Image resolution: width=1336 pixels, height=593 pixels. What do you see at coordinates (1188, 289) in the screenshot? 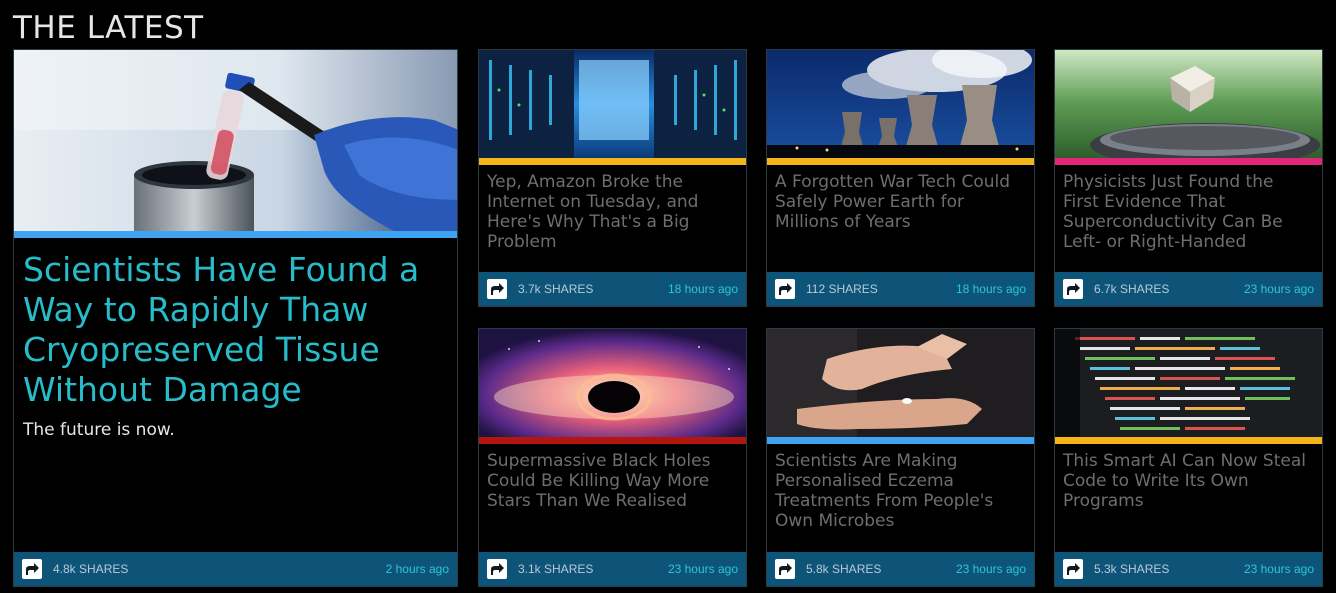
I see `article-footer: 6.7k SHARES 23 hours ago` at bounding box center [1188, 289].